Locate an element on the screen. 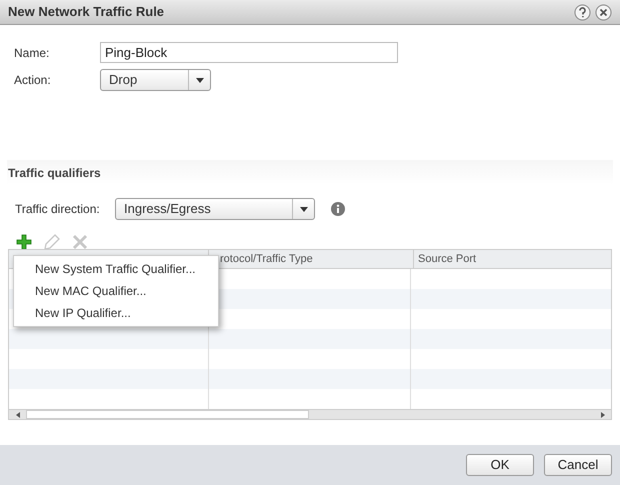 The width and height of the screenshot is (620, 485). close-icon is located at coordinates (603, 12).